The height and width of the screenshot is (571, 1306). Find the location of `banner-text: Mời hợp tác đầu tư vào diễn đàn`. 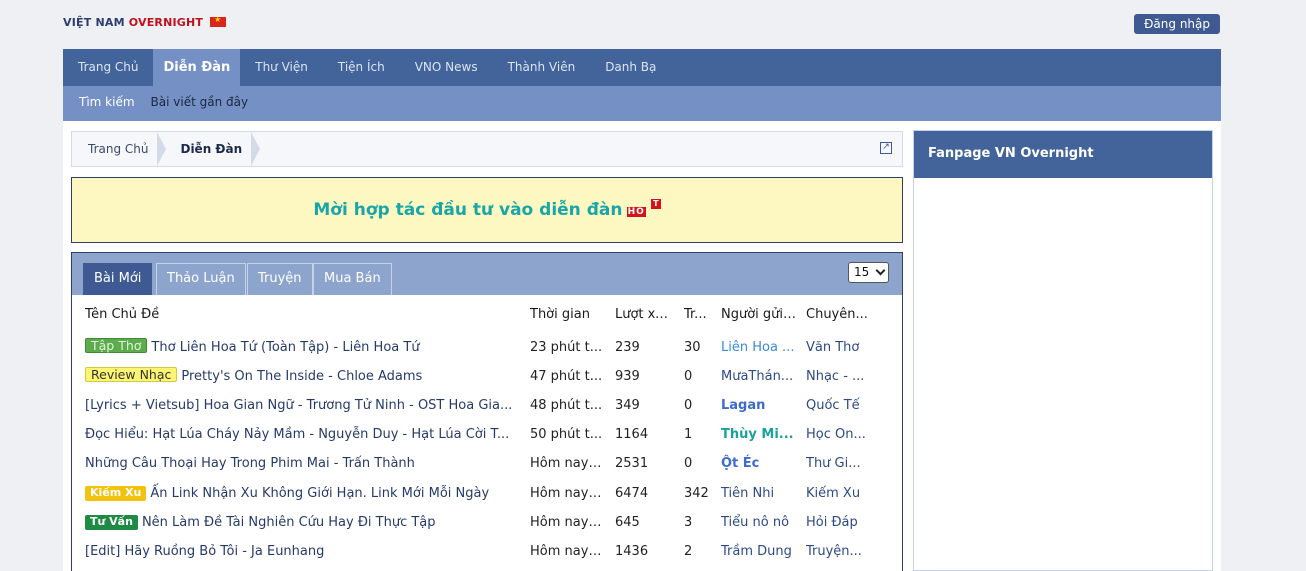

banner-text: Mời hợp tác đầu tư vào diễn đàn is located at coordinates (468, 210).